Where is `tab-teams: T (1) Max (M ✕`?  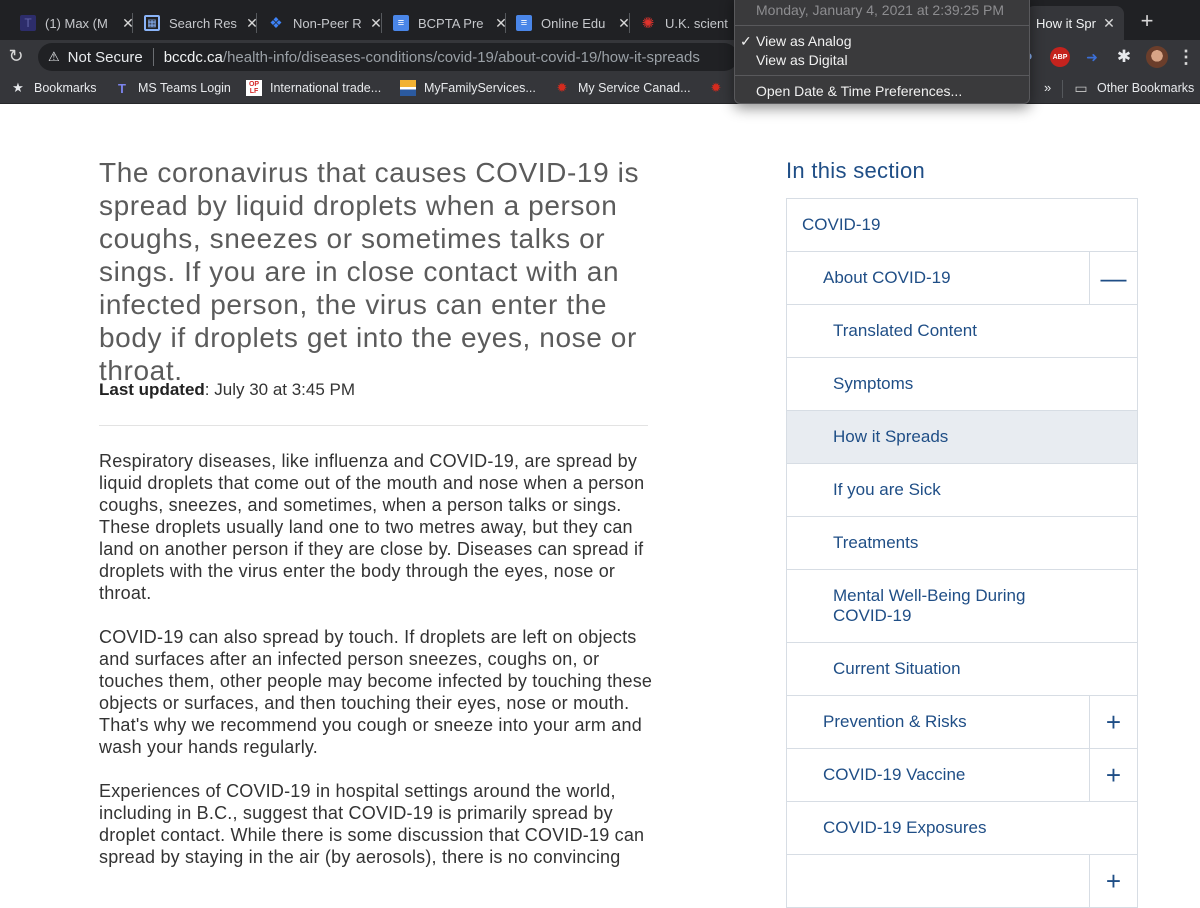 tab-teams: T (1) Max (M ✕ is located at coordinates (77, 23).